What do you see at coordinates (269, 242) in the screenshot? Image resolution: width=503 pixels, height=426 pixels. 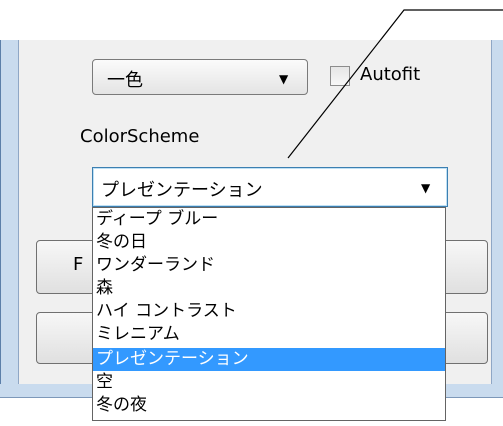 I see `dropdown-item-winter-day: 冬の日` at bounding box center [269, 242].